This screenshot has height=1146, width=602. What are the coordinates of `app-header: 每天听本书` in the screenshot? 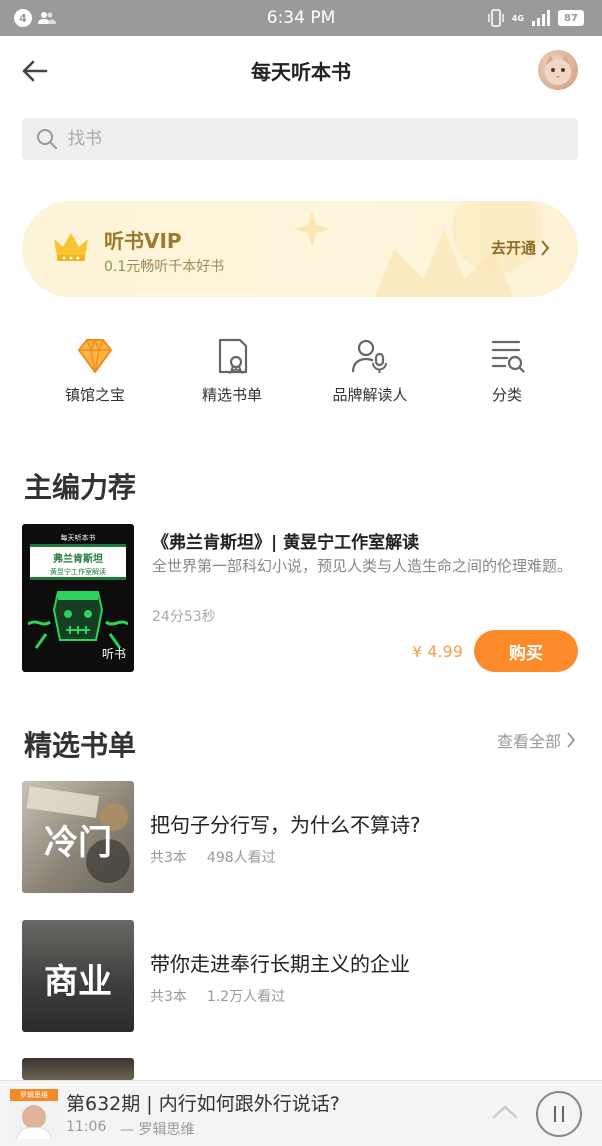 It's located at (301, 70).